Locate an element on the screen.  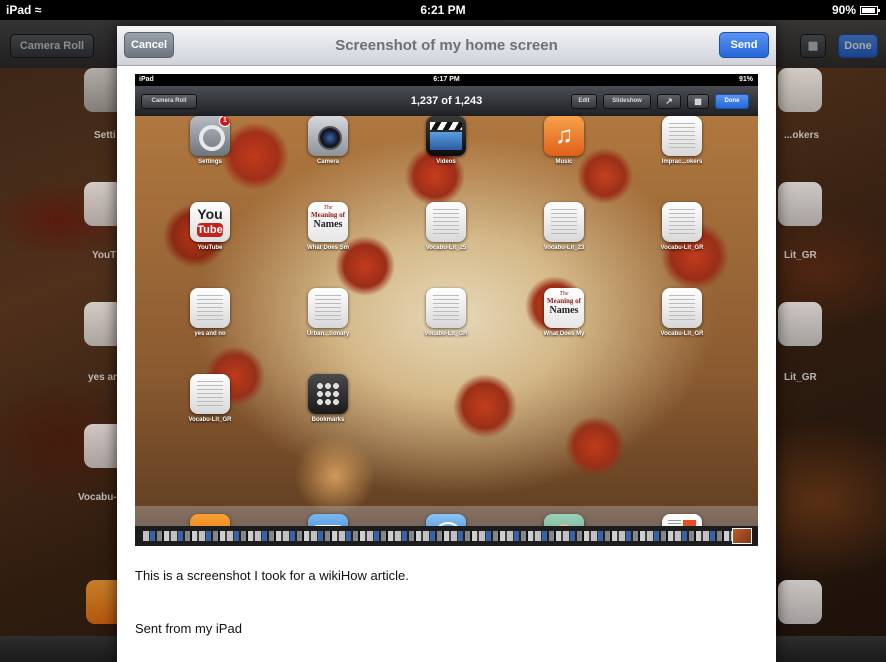
videos-icon is located at coordinates (446, 136).